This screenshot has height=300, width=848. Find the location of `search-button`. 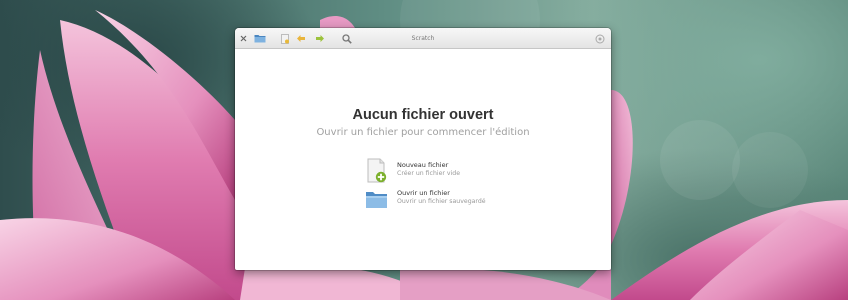

search-button is located at coordinates (347, 38).